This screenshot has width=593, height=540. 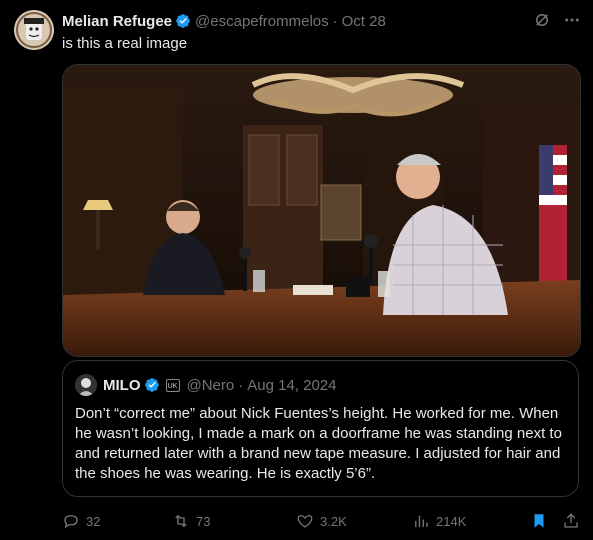 What do you see at coordinates (172, 385) in the screenshot?
I see `affiliate-badge: UK` at bounding box center [172, 385].